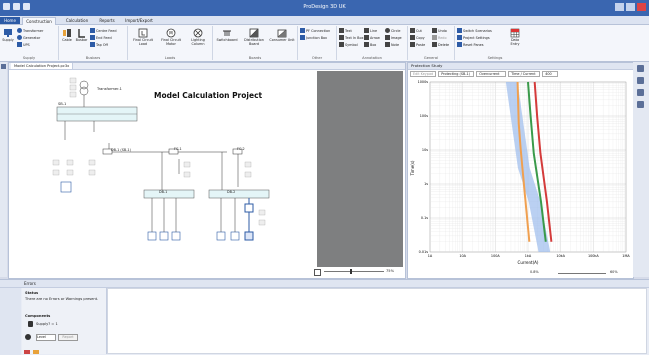  I want to click on copy-button: Copy, so click(417, 37).